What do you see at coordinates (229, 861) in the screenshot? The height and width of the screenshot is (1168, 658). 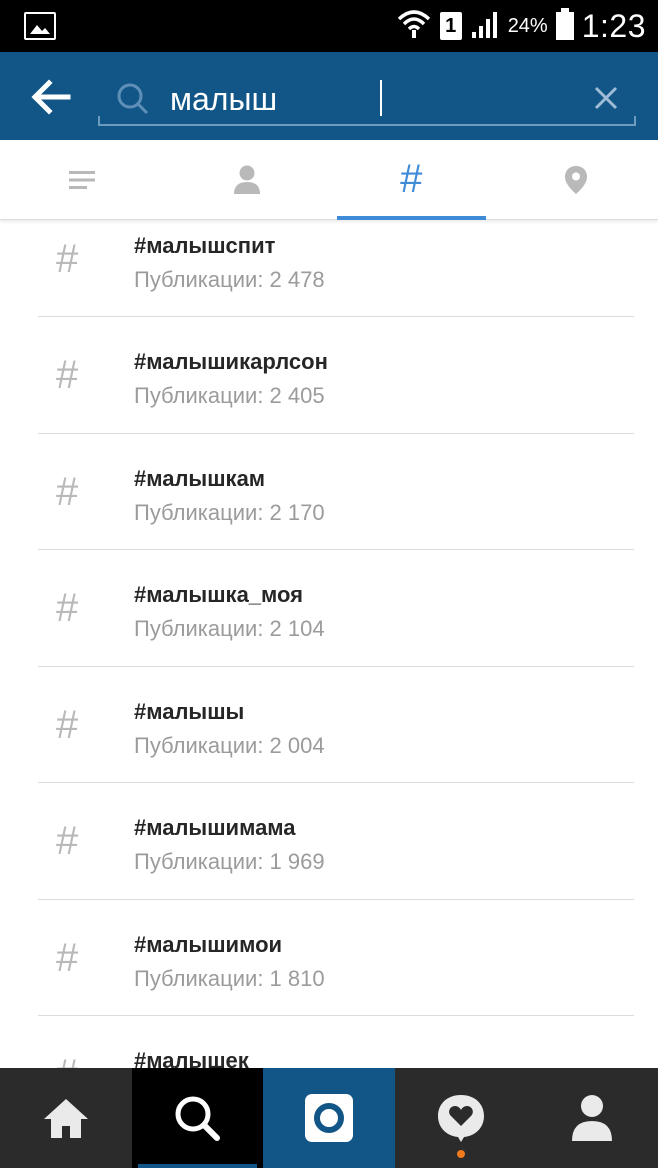 I see `post-count: Публикации: 1 969` at bounding box center [229, 861].